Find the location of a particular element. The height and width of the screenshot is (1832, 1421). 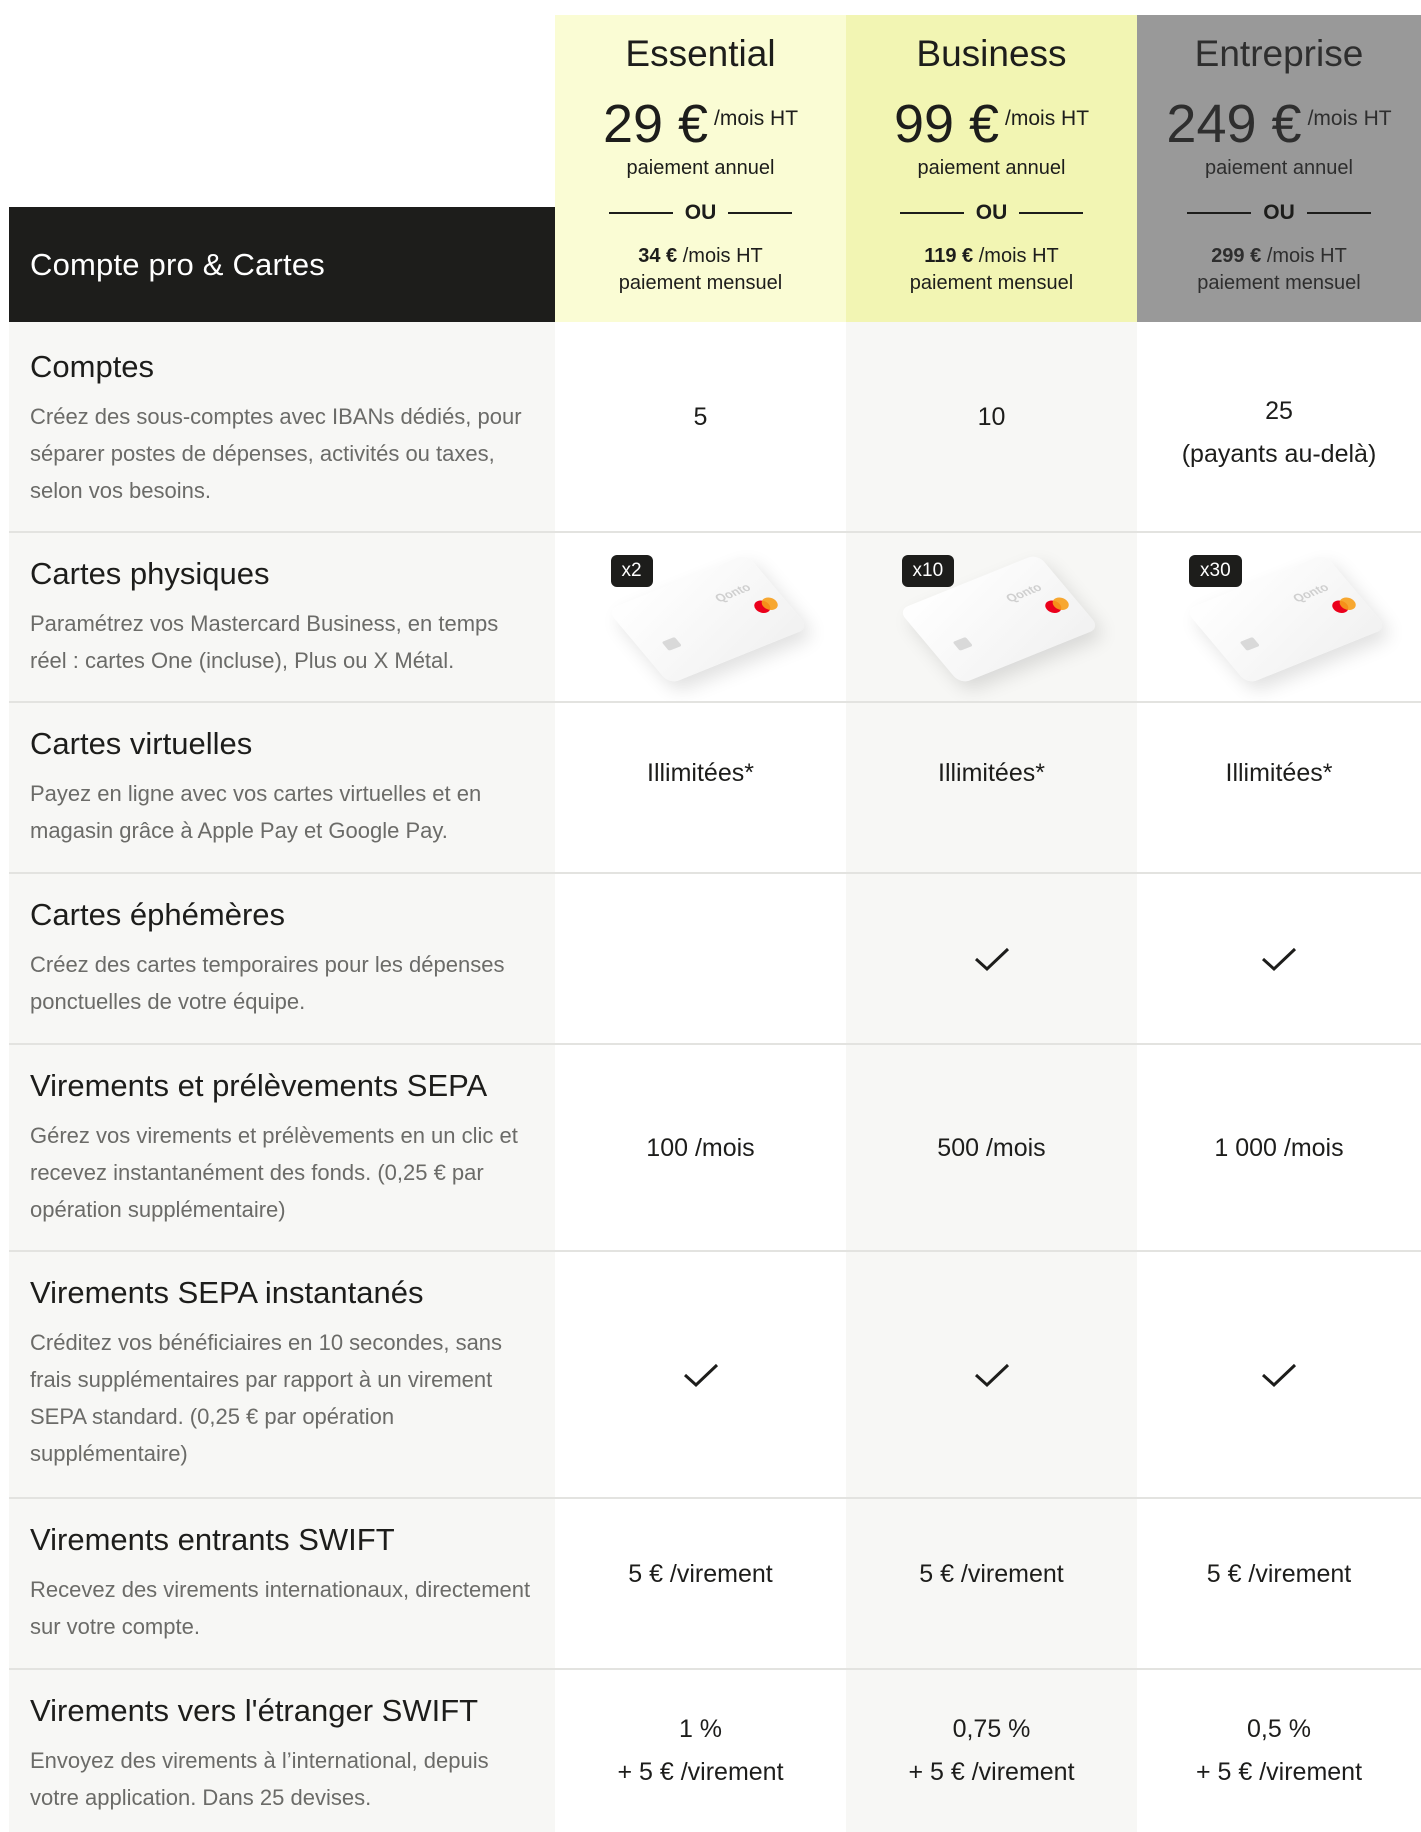

monthly-price: 119 € /mois HT paiement mensuel is located at coordinates (991, 270).